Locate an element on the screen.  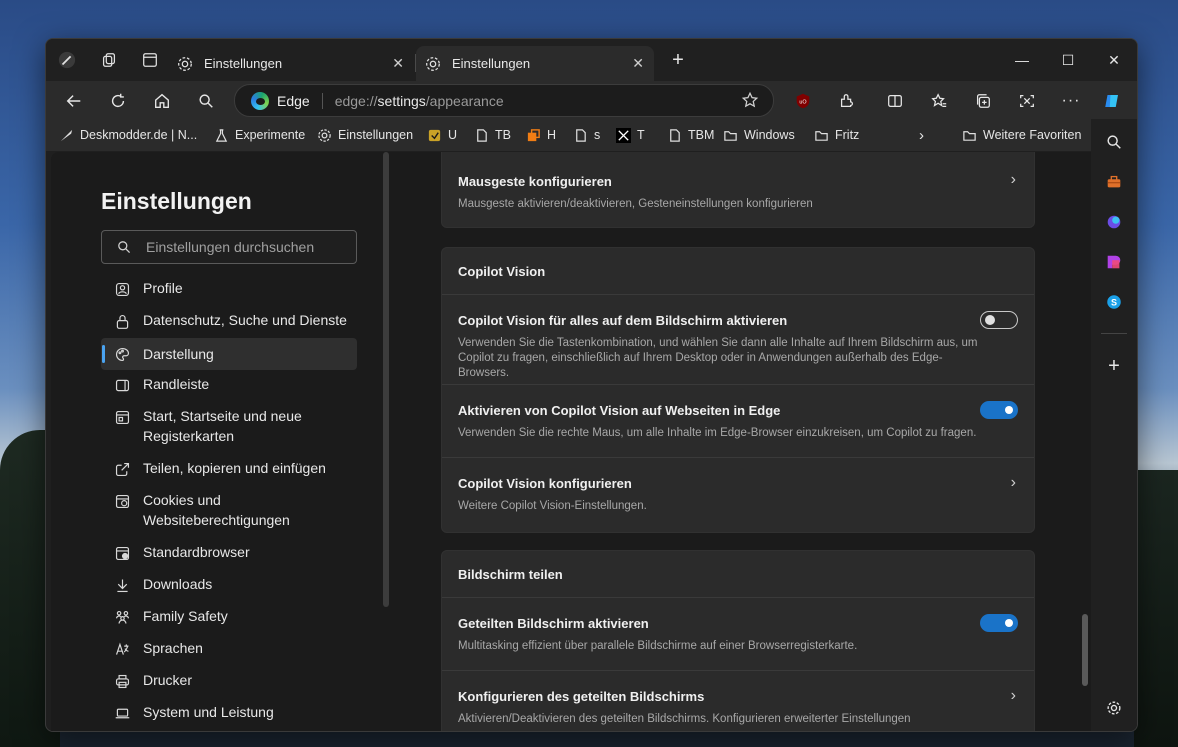
minimize-icon: — is located at coordinates (1022, 60).